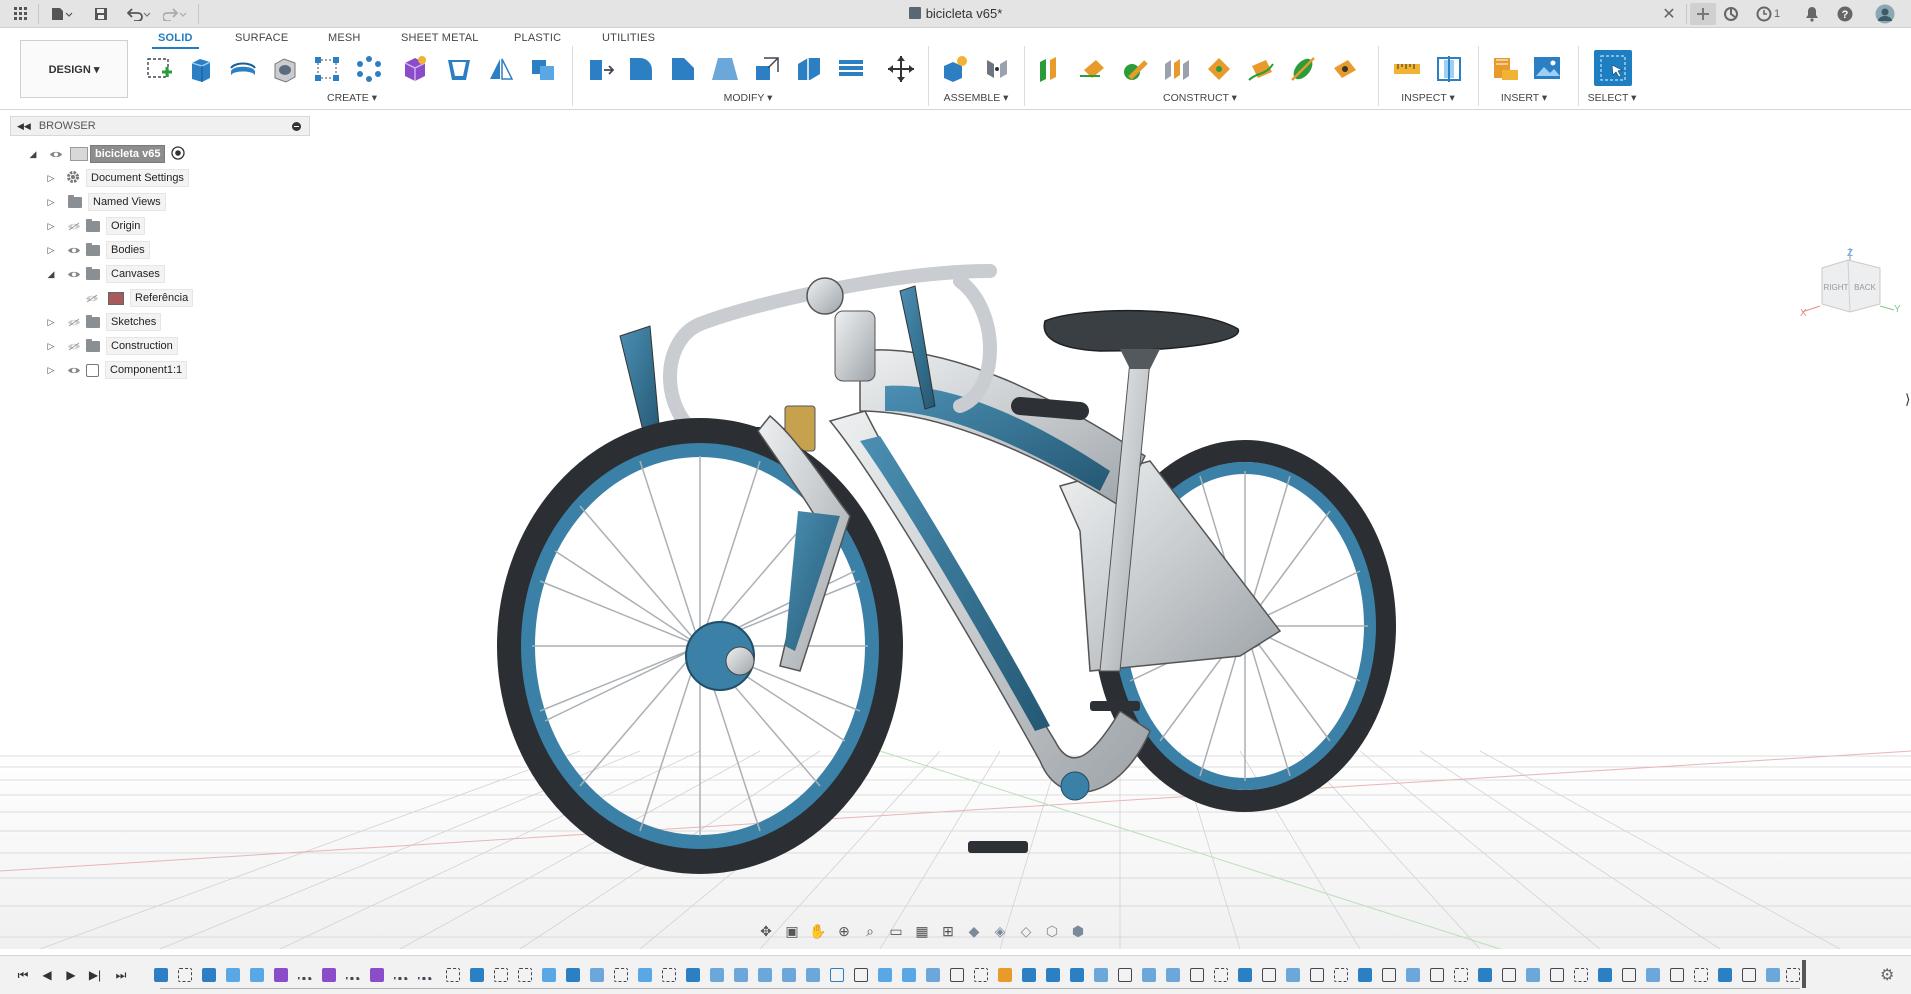 The image size is (1911, 994). Describe the element at coordinates (1428, 98) in the screenshot. I see `inspect-menu: INSPECT ▾` at that location.